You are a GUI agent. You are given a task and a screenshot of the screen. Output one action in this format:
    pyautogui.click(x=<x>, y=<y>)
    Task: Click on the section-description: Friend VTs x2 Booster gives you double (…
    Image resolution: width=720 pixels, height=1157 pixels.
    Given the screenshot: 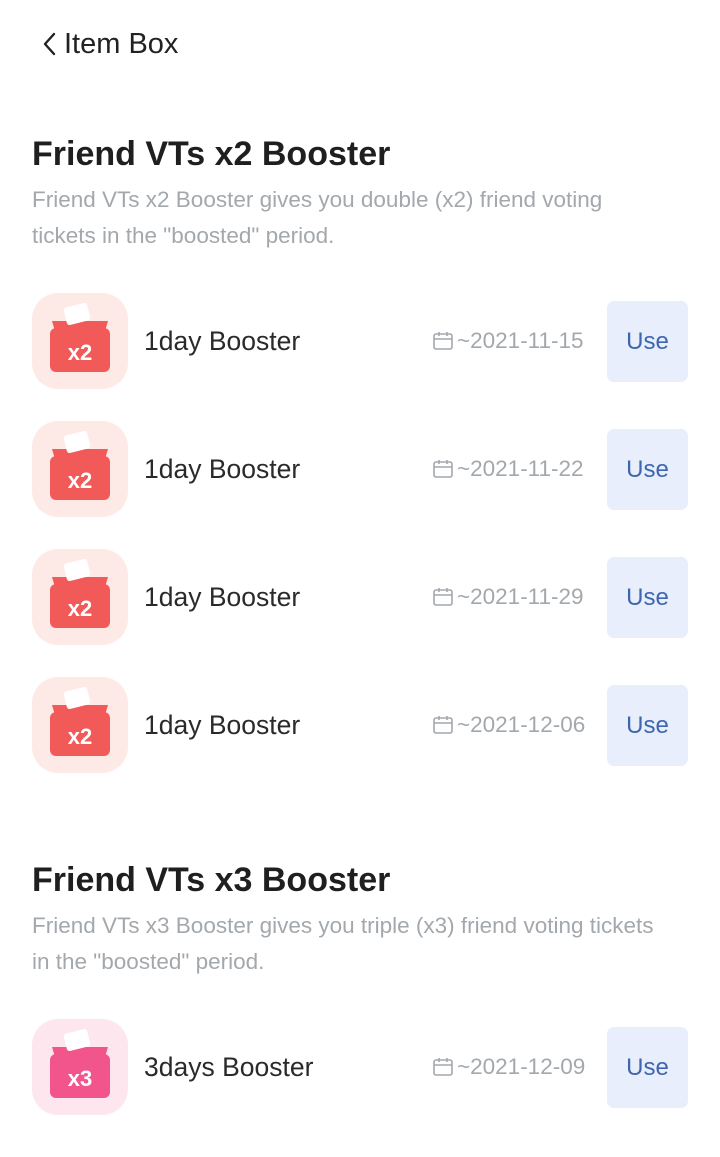 What is the action you would take?
    pyautogui.click(x=317, y=217)
    